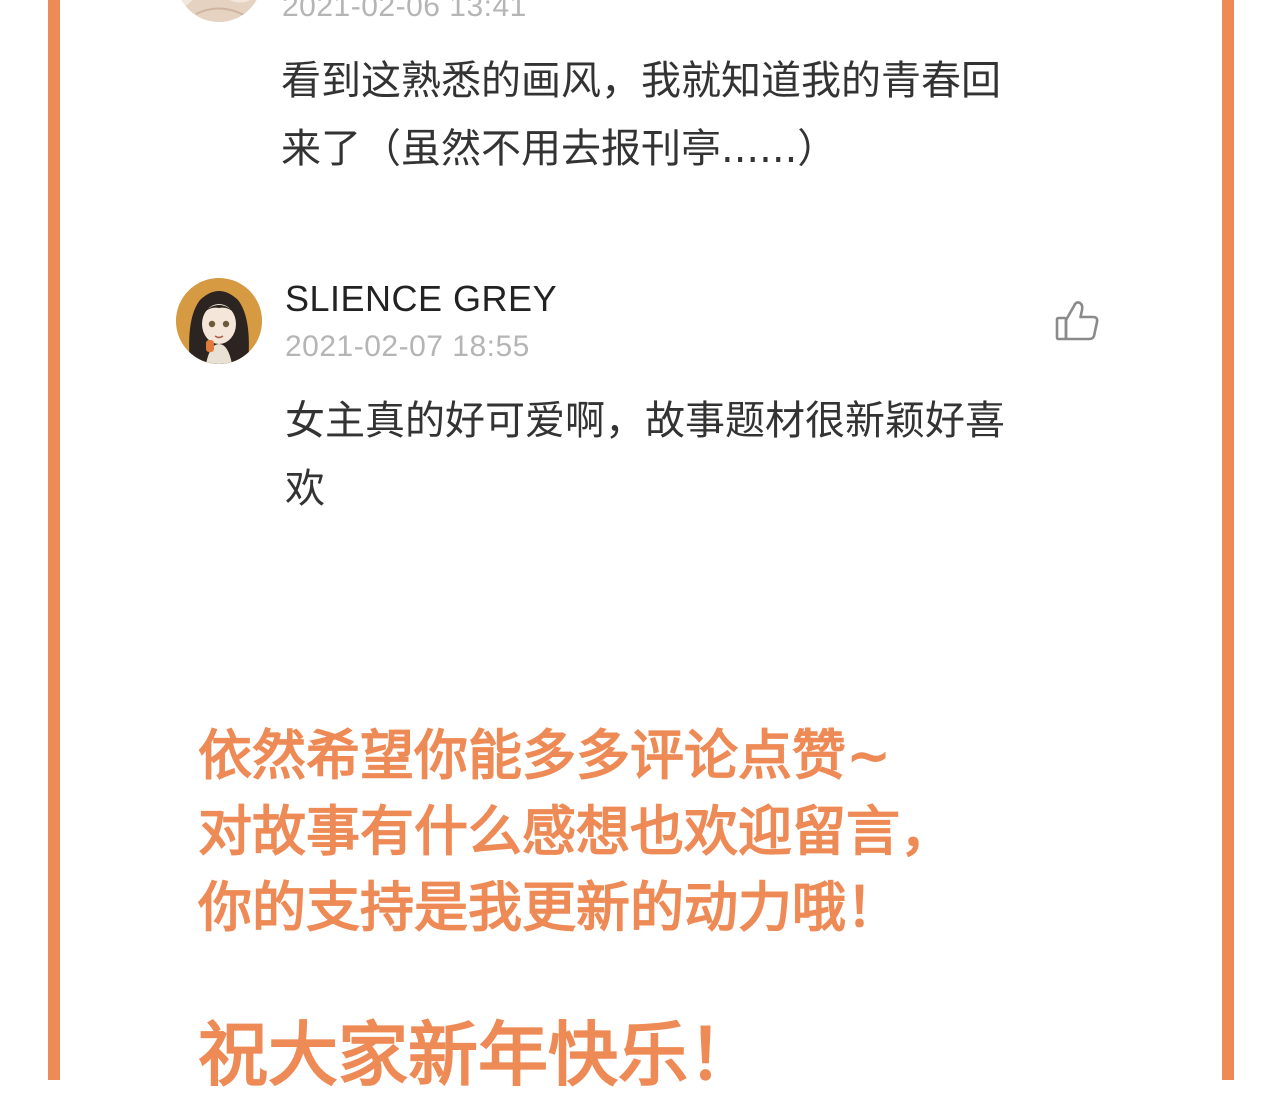 The width and height of the screenshot is (1280, 1100). What do you see at coordinates (641, 81) in the screenshot?
I see `comment-text-line: 看到这熟悉的画风，我就知道我的青春回` at bounding box center [641, 81].